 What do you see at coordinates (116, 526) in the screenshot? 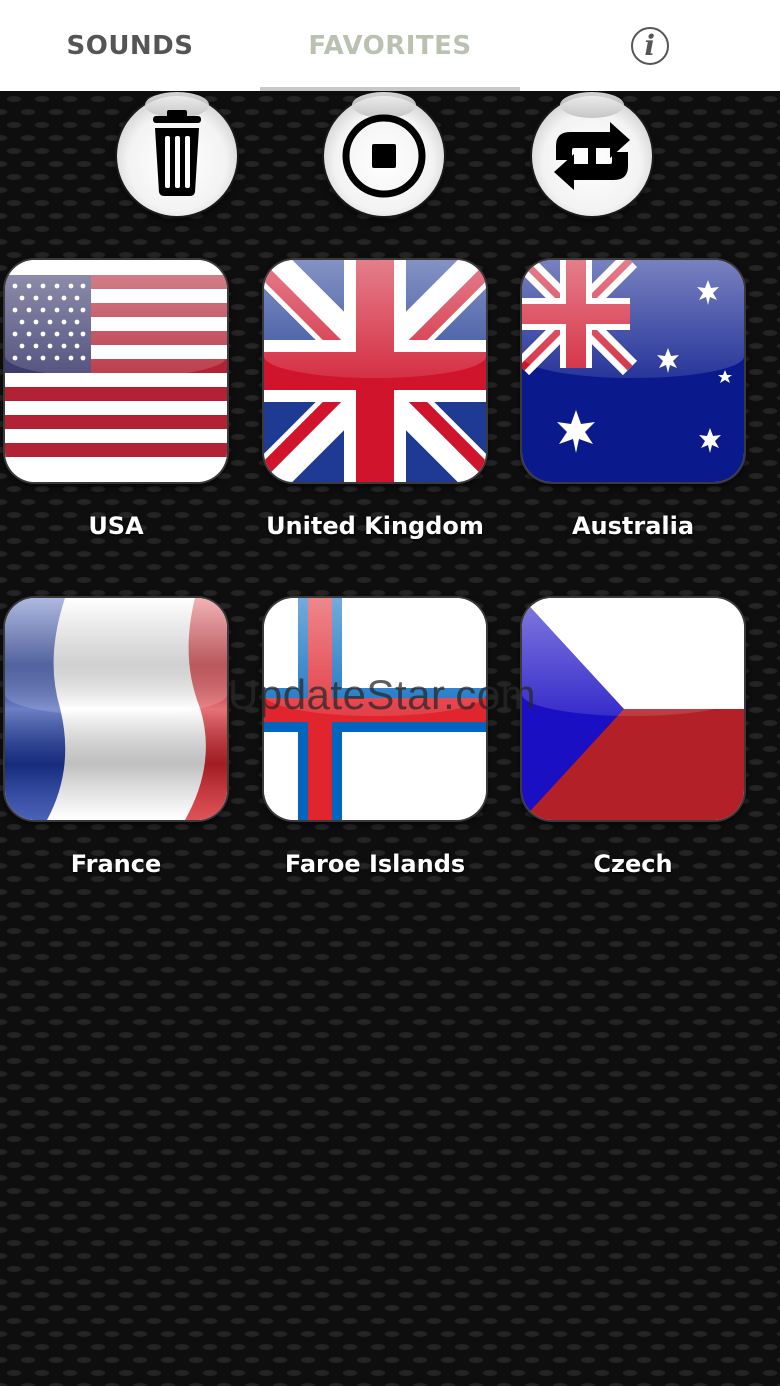
I see `flag-label: USA` at bounding box center [116, 526].